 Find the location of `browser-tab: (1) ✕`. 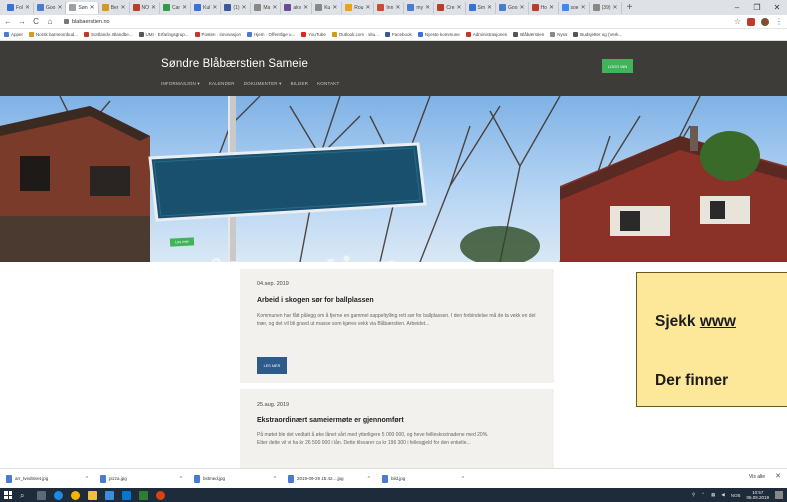

browser-tab: (1) ✕ is located at coordinates (236, 7).